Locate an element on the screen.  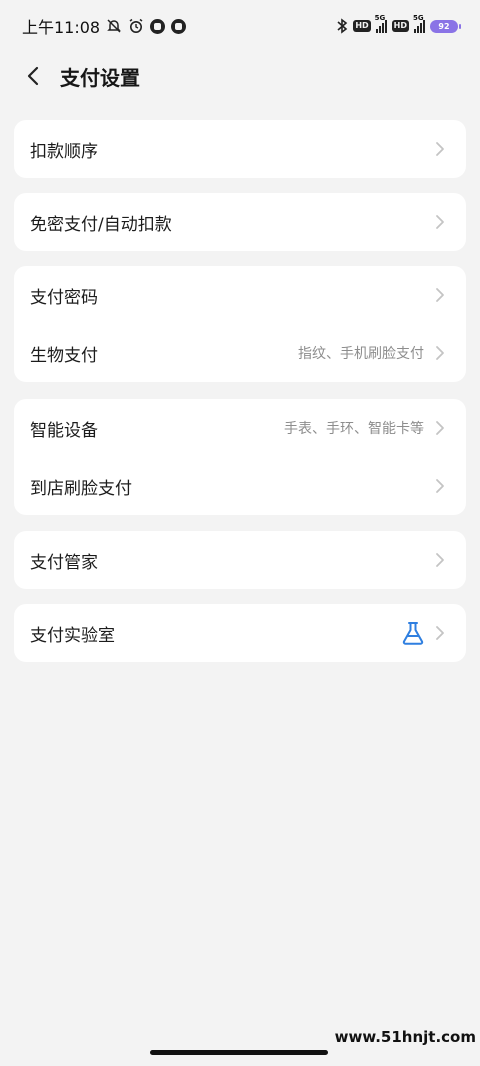
page-title: 支付设置 is located at coordinates (100, 77).